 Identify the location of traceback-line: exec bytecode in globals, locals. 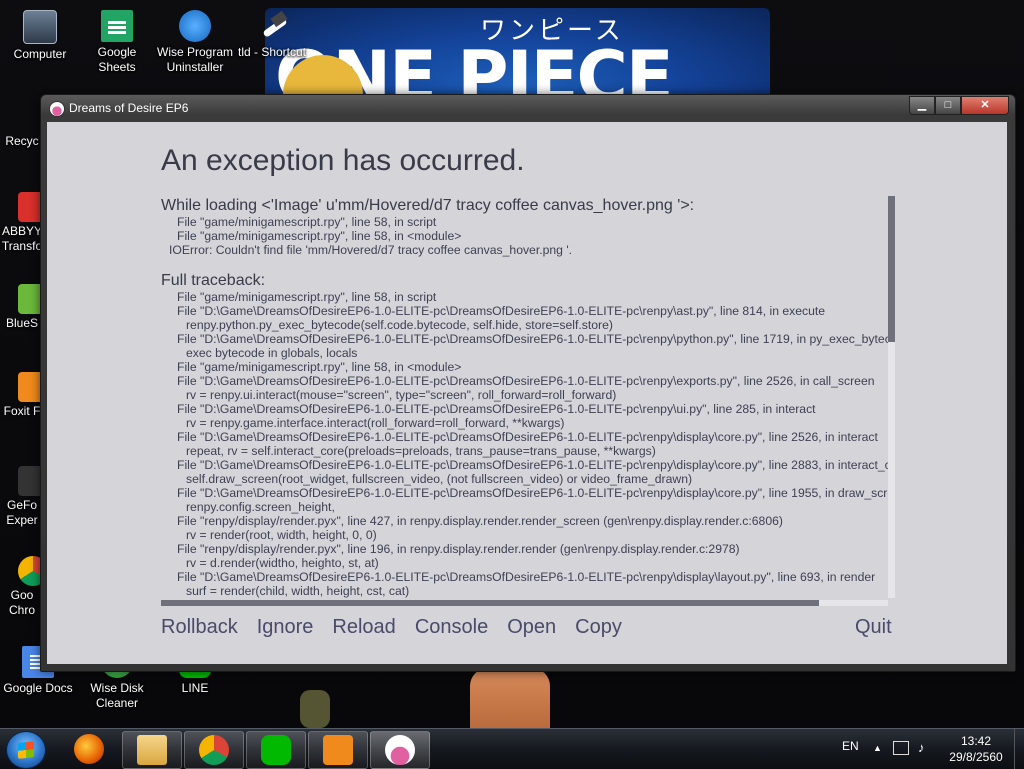
(272, 353).